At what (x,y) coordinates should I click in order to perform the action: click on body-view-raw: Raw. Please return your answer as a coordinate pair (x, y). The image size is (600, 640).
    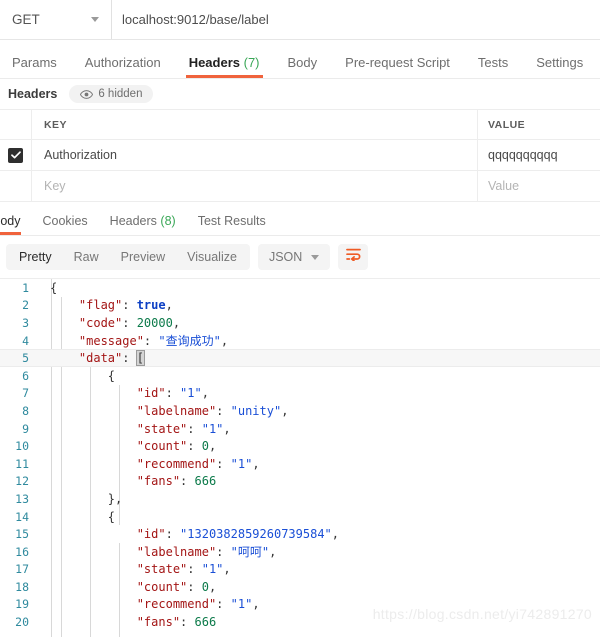
    Looking at the image, I should click on (86, 257).